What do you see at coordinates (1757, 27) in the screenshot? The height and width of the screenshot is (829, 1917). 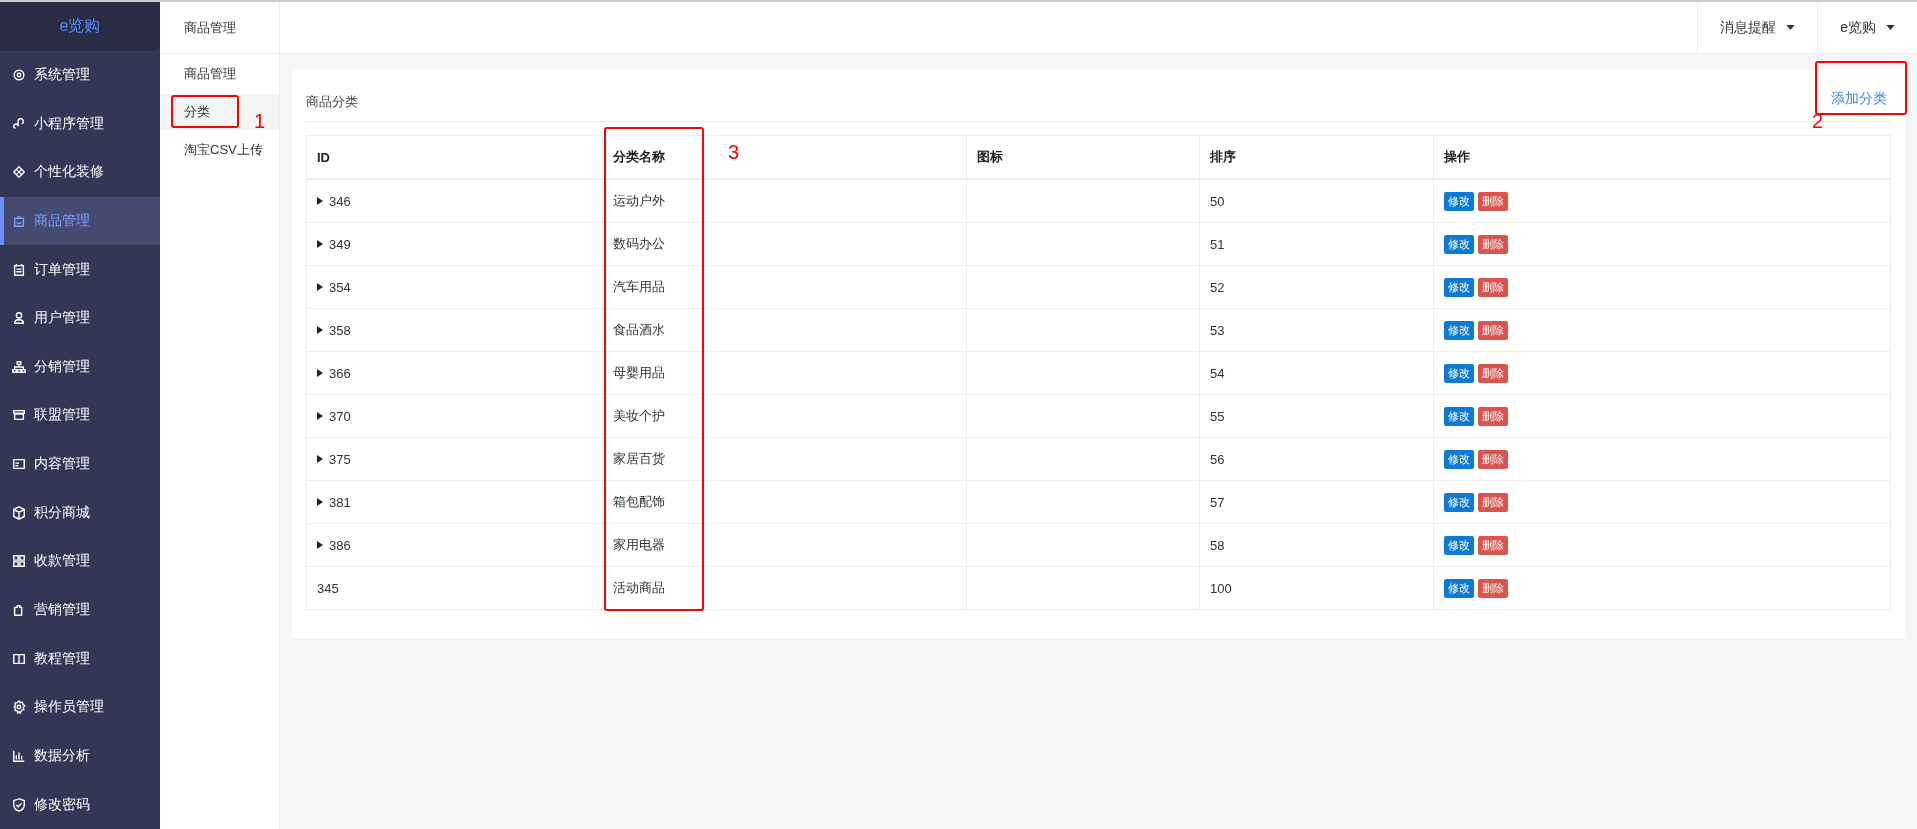 I see `header-menu: 消息提醒` at bounding box center [1757, 27].